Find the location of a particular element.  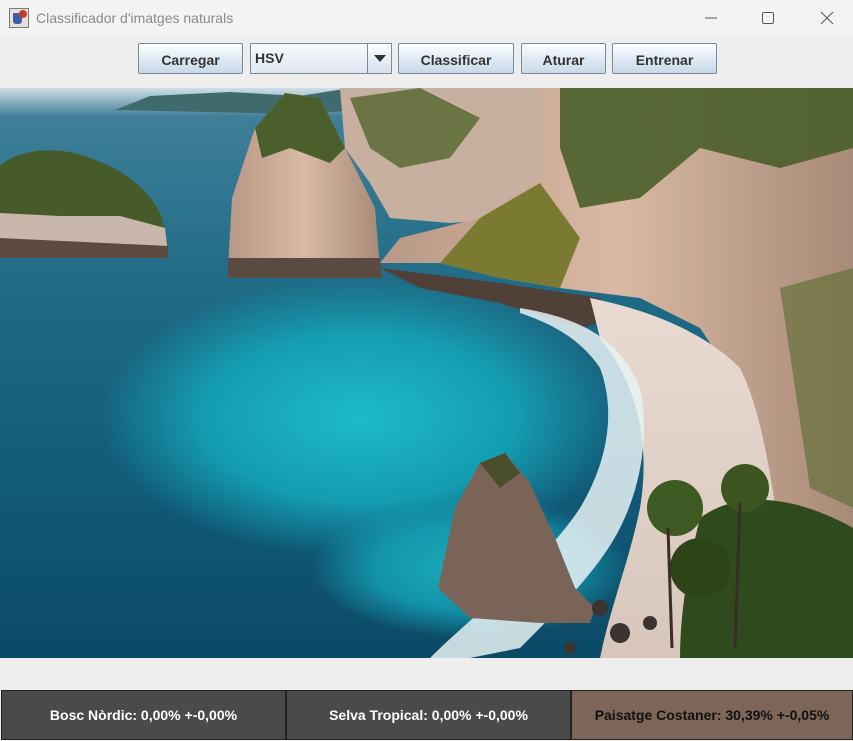

minimize-button is located at coordinates (711, 18).